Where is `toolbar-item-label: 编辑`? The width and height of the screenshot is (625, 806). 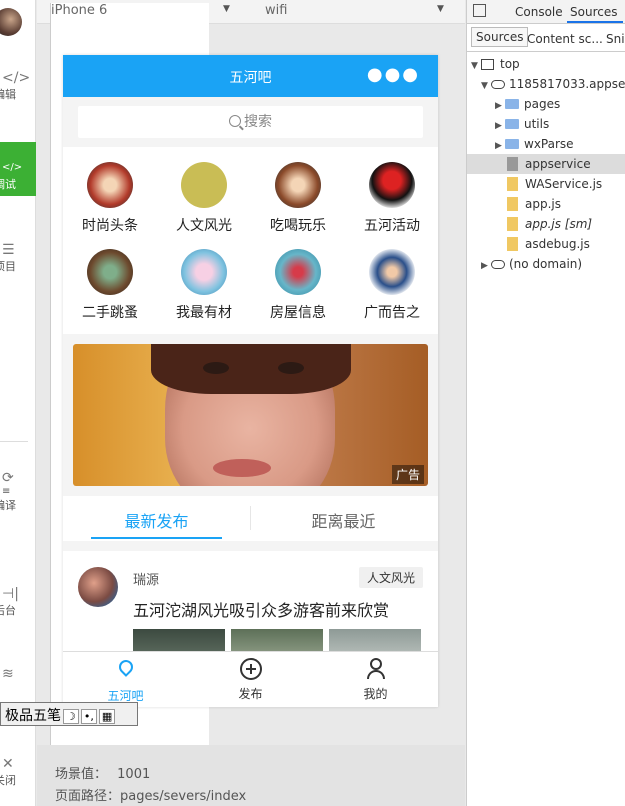
toolbar-item-label: 编辑 is located at coordinates (8, 94).